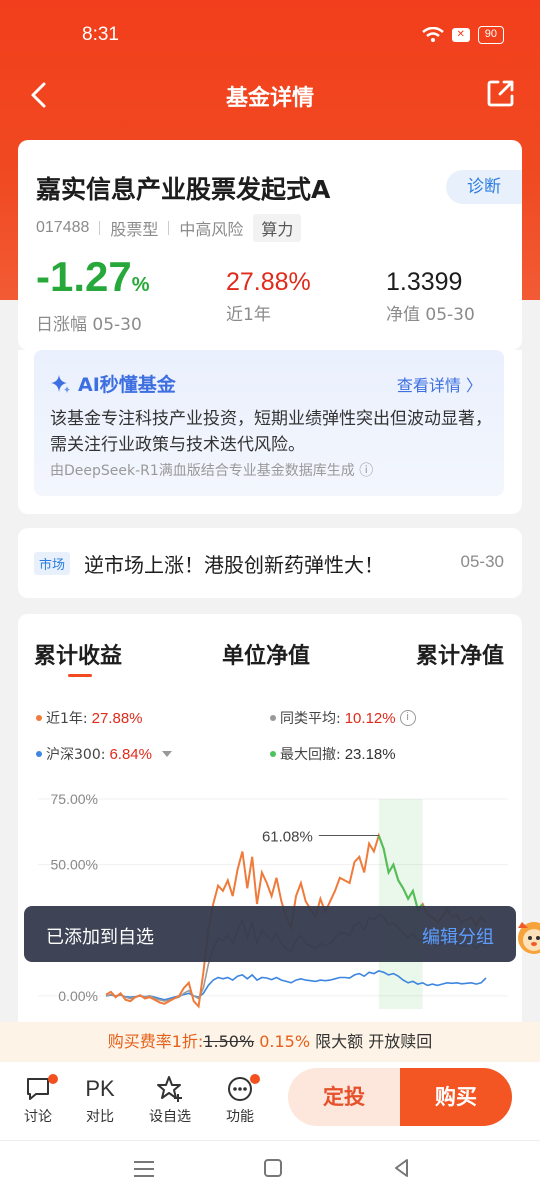 The width and height of the screenshot is (540, 1200). Describe the element at coordinates (229, 1041) in the screenshot. I see `fee-old: 1.50%` at that location.